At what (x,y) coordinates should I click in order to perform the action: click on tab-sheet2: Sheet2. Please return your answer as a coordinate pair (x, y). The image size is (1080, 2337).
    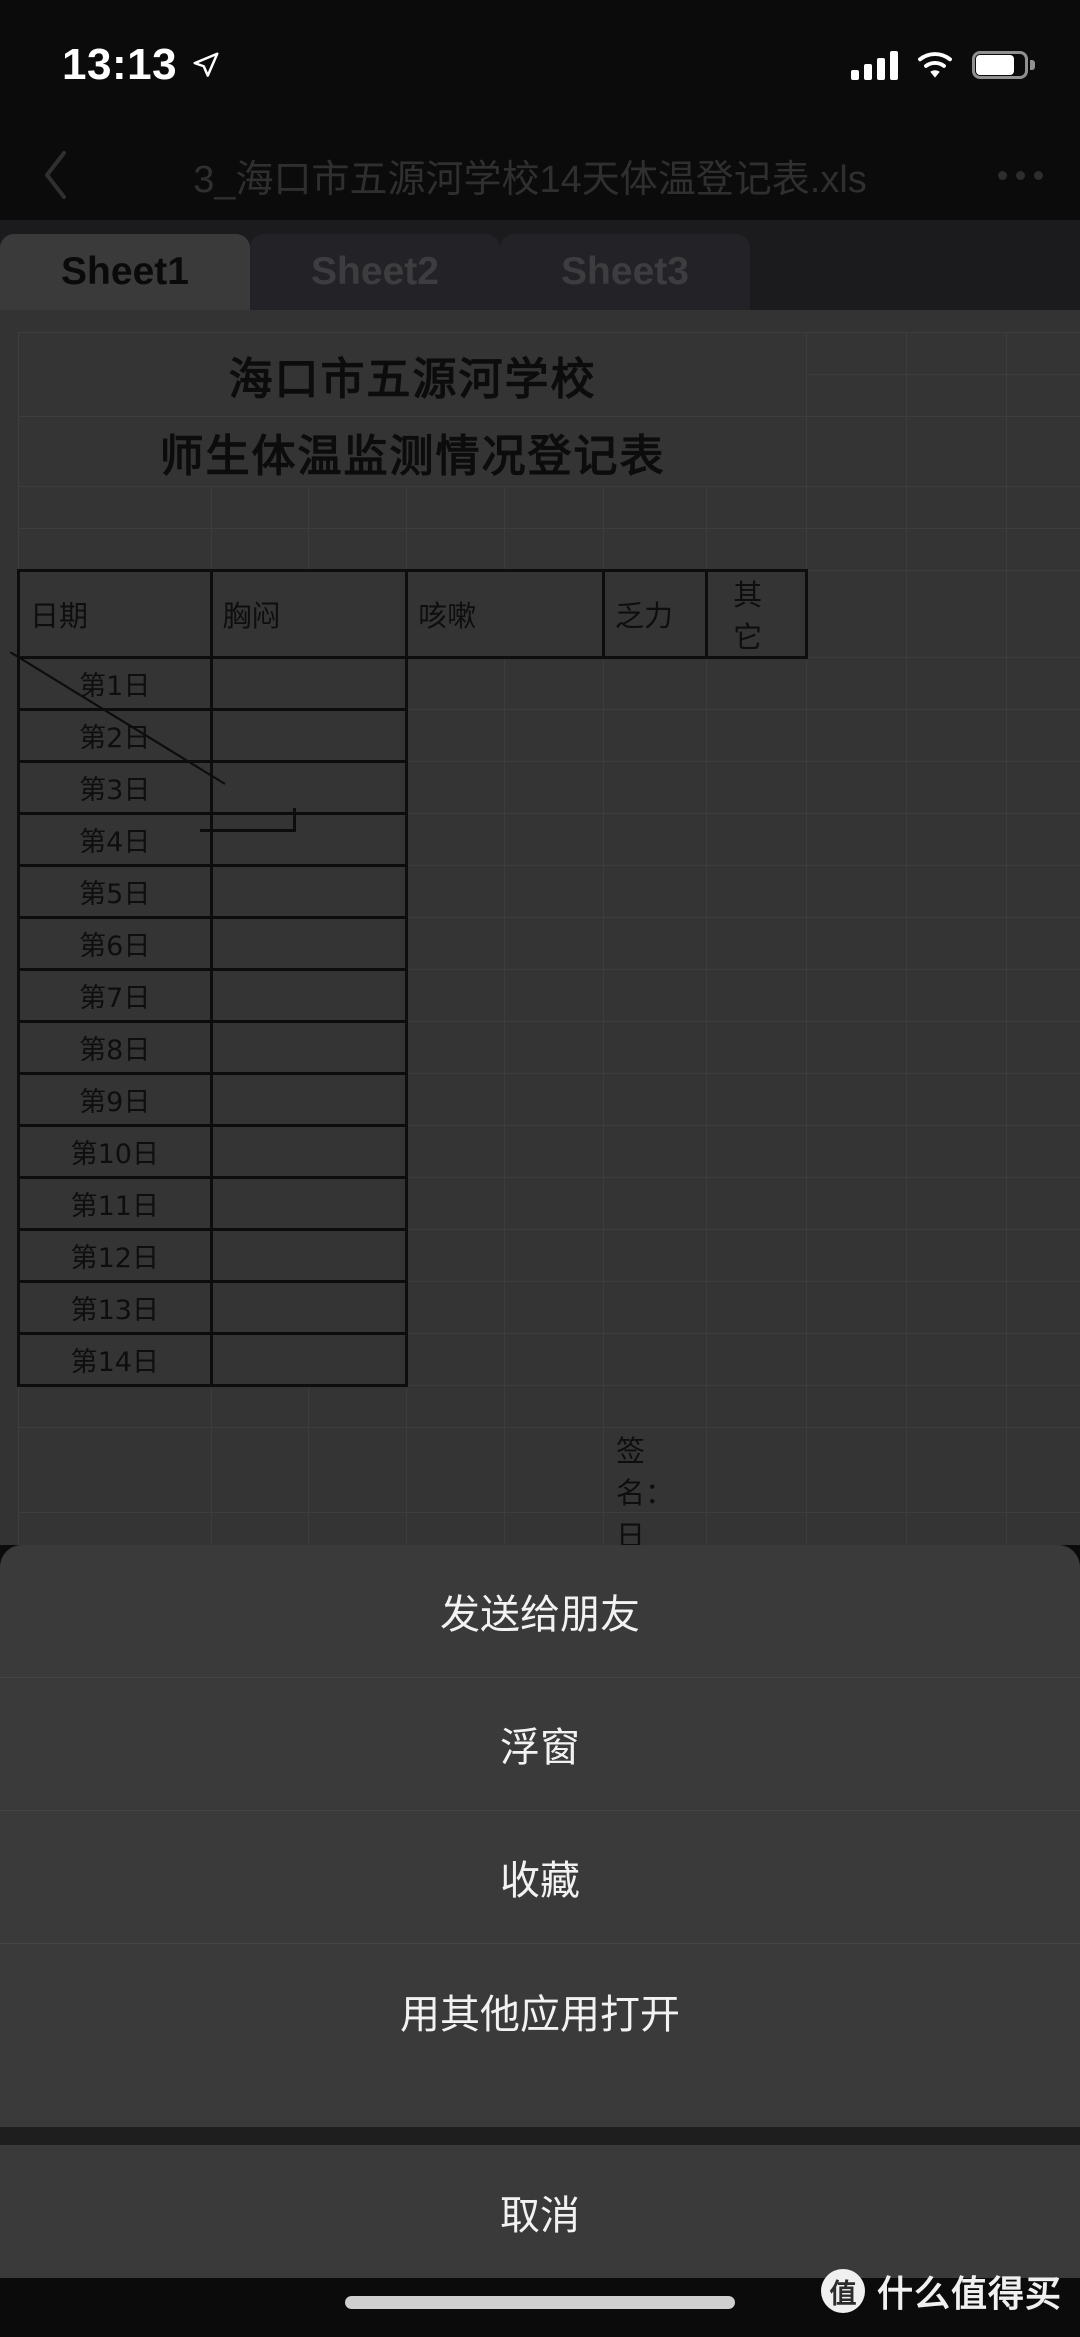
    Looking at the image, I should click on (375, 272).